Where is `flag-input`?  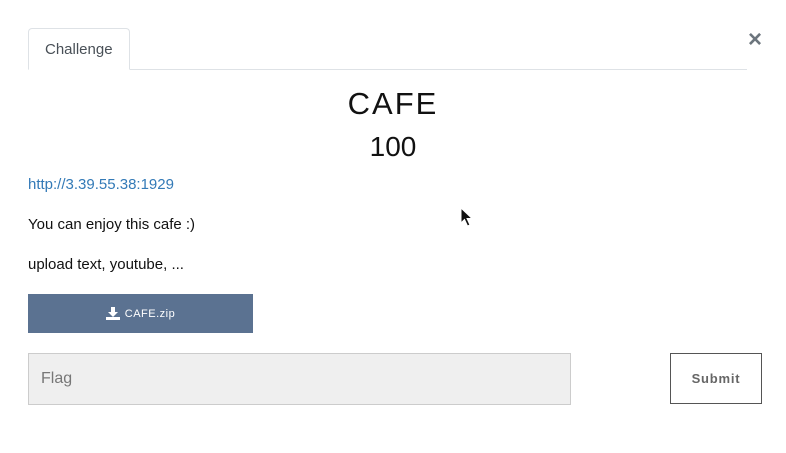
flag-input is located at coordinates (299, 379).